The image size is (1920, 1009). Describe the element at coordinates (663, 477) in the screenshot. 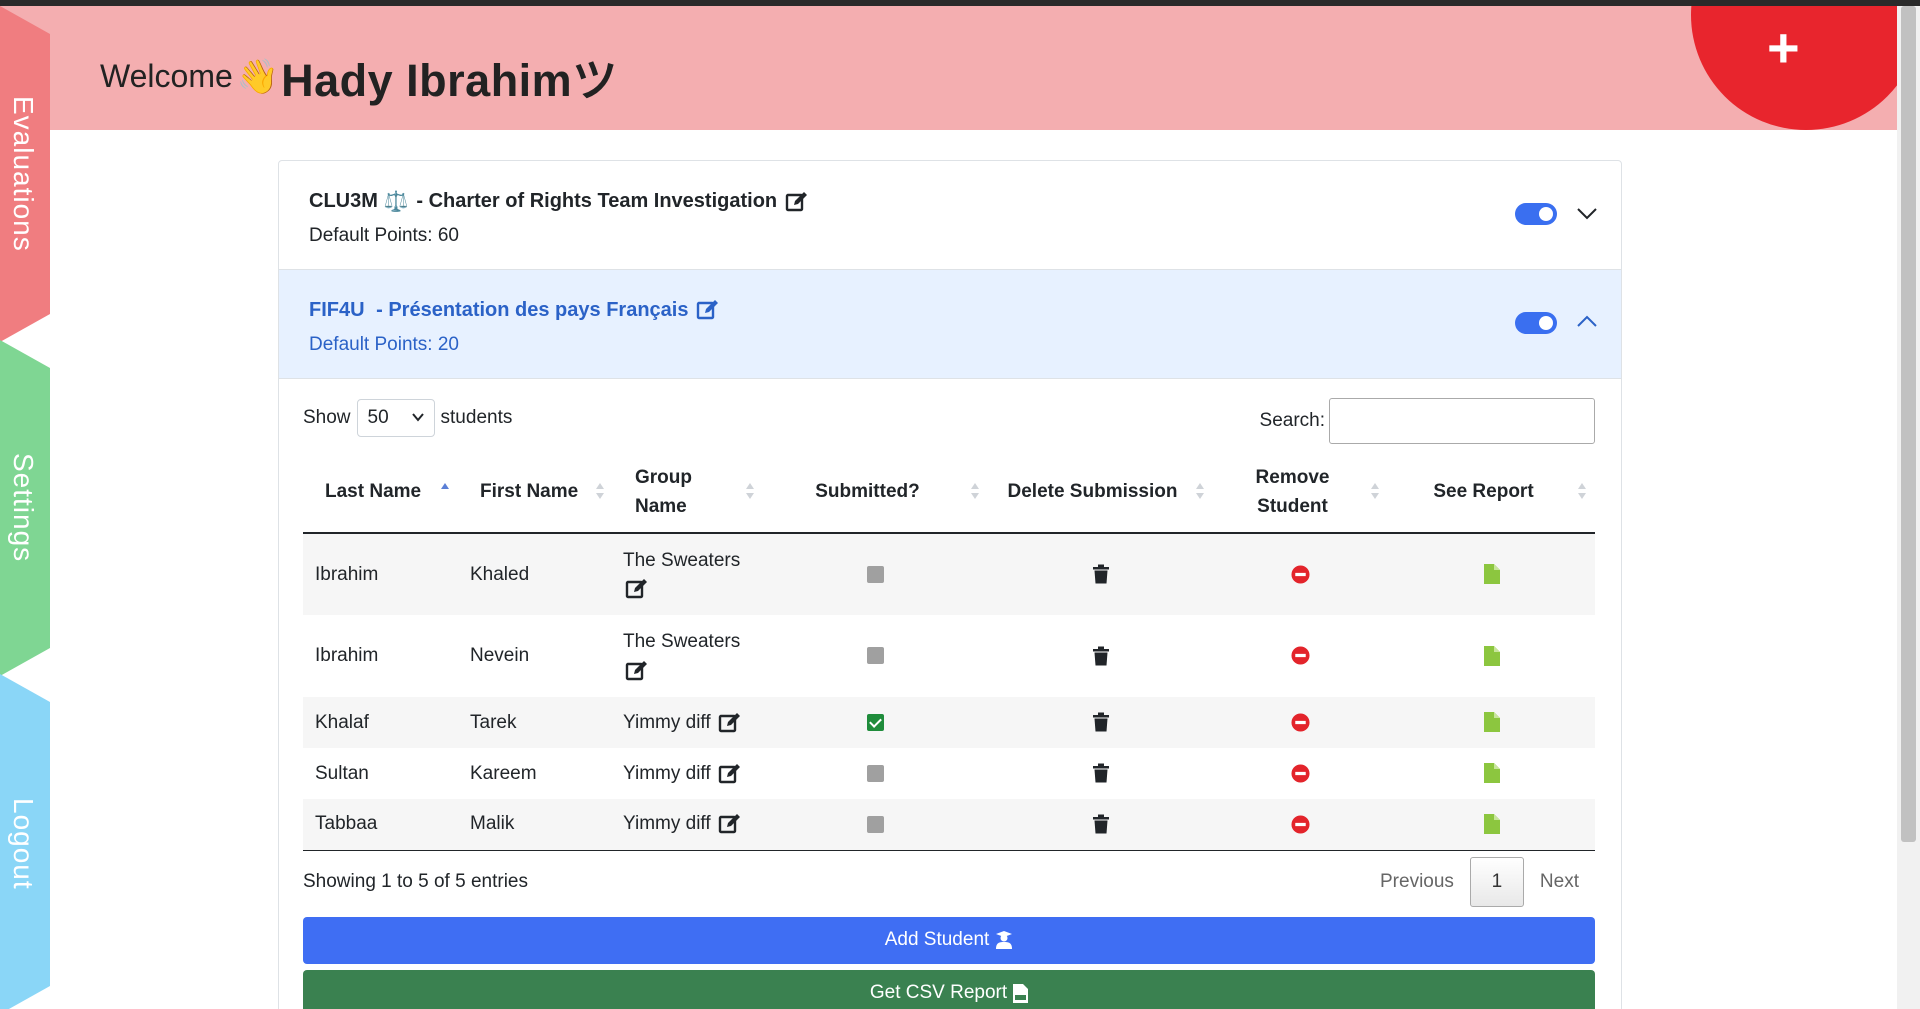

I see `column-header-label: Group` at that location.